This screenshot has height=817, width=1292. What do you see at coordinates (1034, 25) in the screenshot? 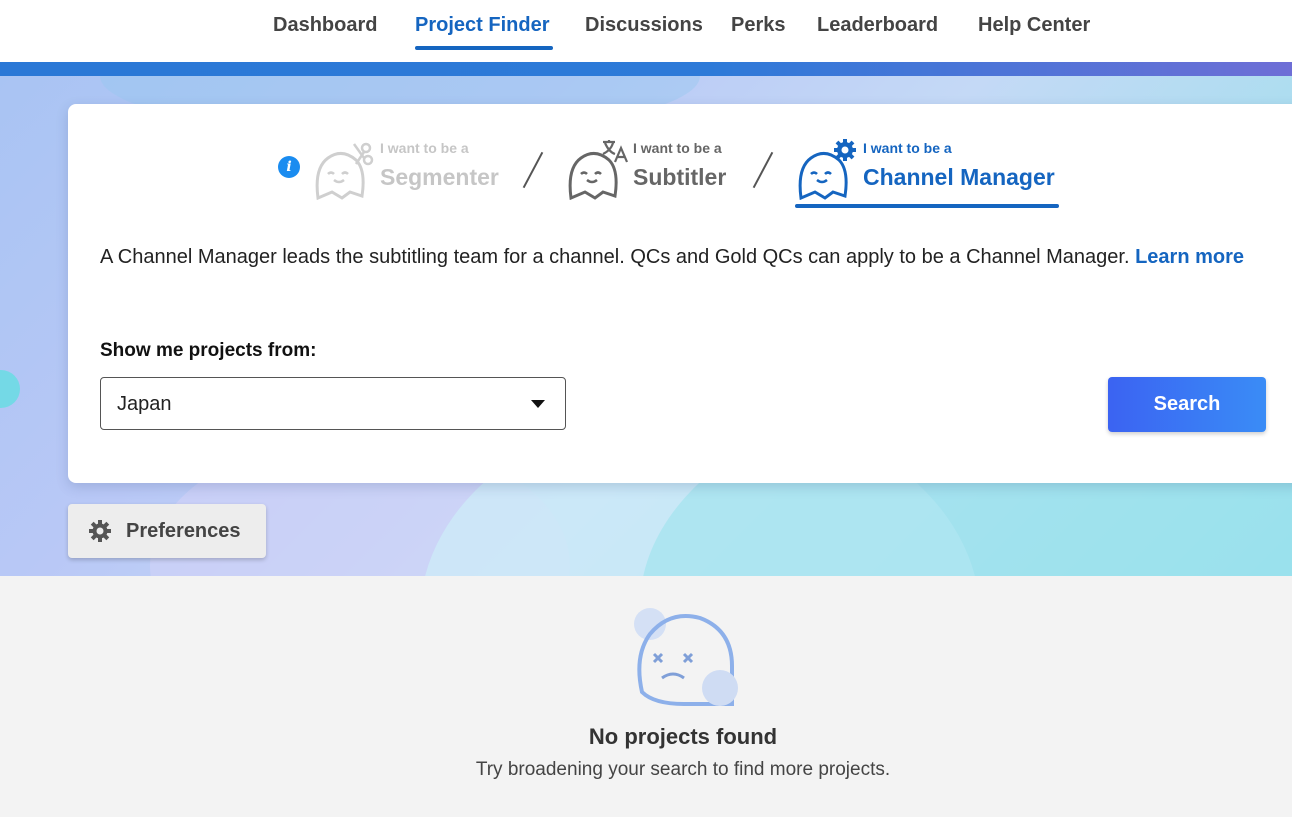
I see `nav-help-center: Help Center` at bounding box center [1034, 25].